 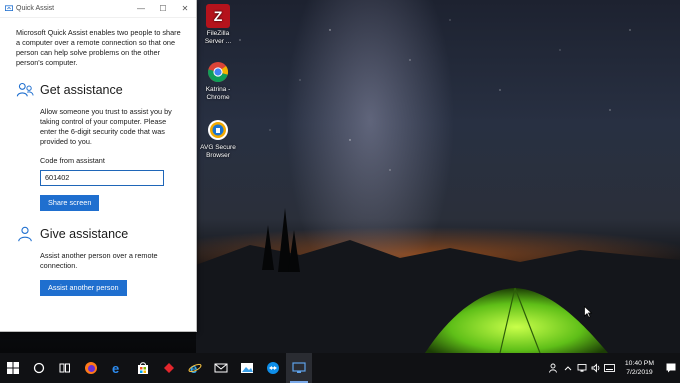 I want to click on get-assistance-icon, so click(x=25, y=89).